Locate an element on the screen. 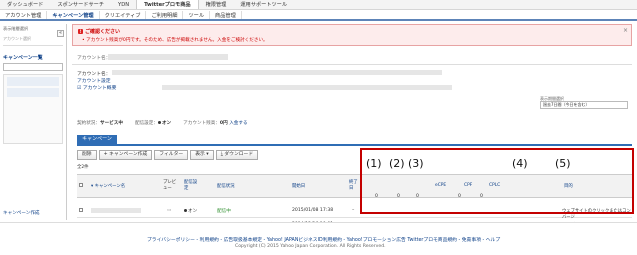 The height and width of the screenshot is (255, 637). subnav-campaign: キャンペーン管理 is located at coordinates (73, 15).